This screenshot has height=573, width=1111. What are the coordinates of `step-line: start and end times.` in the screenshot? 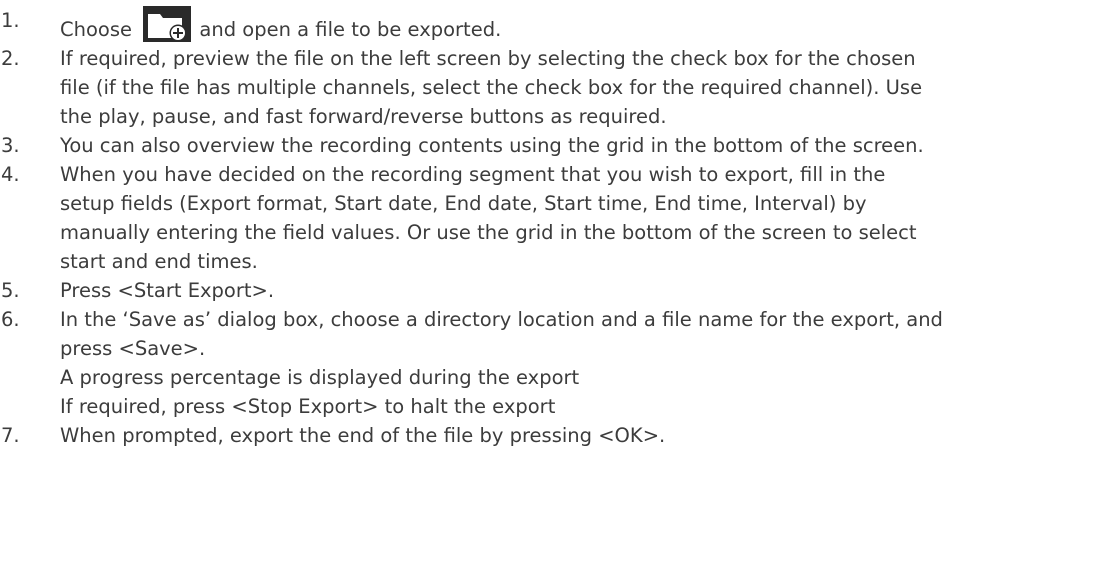 It's located at (159, 261).